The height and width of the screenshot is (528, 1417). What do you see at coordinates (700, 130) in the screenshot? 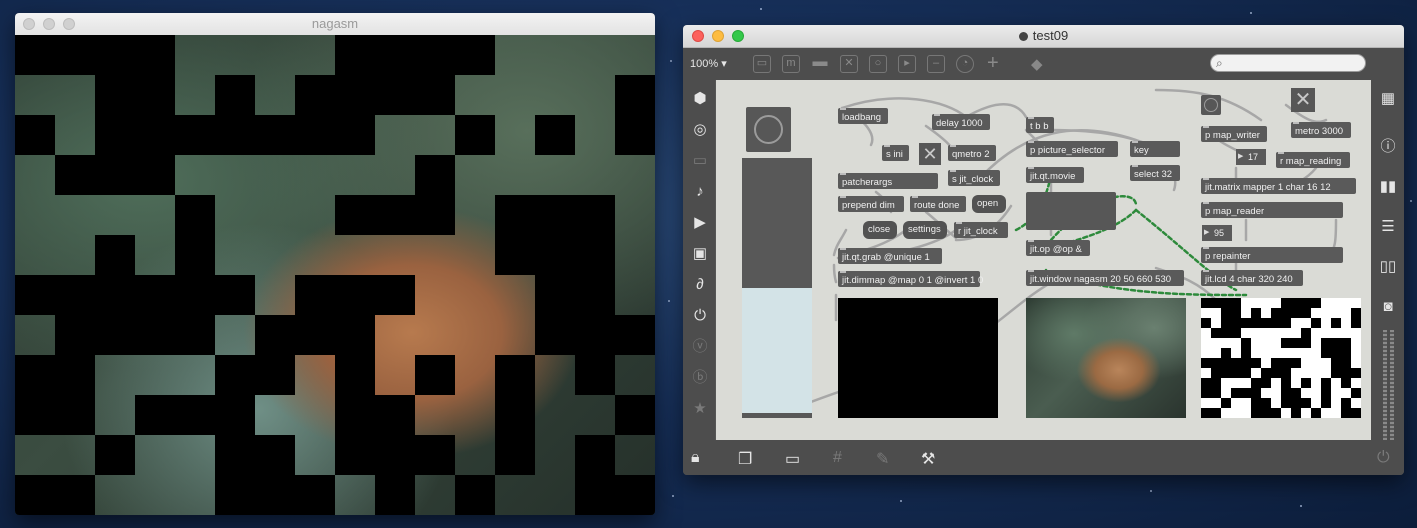
I see `target-icon: ◎` at bounding box center [700, 130].